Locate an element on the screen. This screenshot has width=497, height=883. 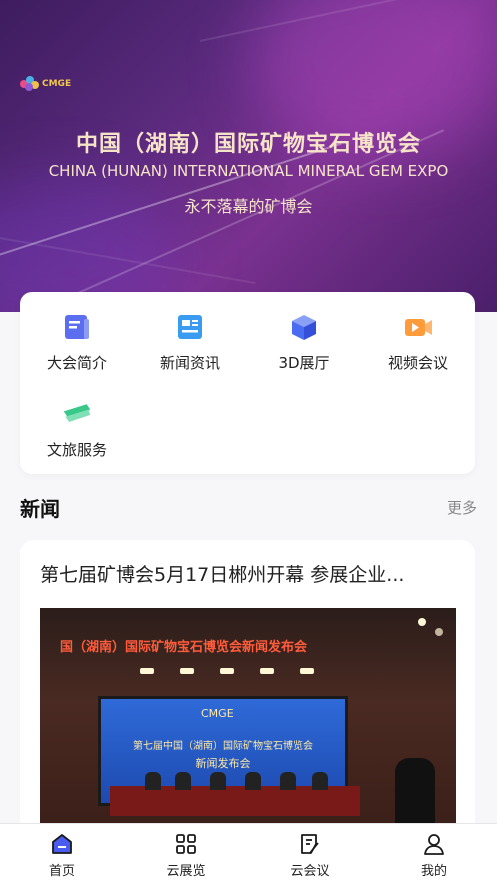
menu-item-3d-hall: 3D展厅 is located at coordinates (304, 342).